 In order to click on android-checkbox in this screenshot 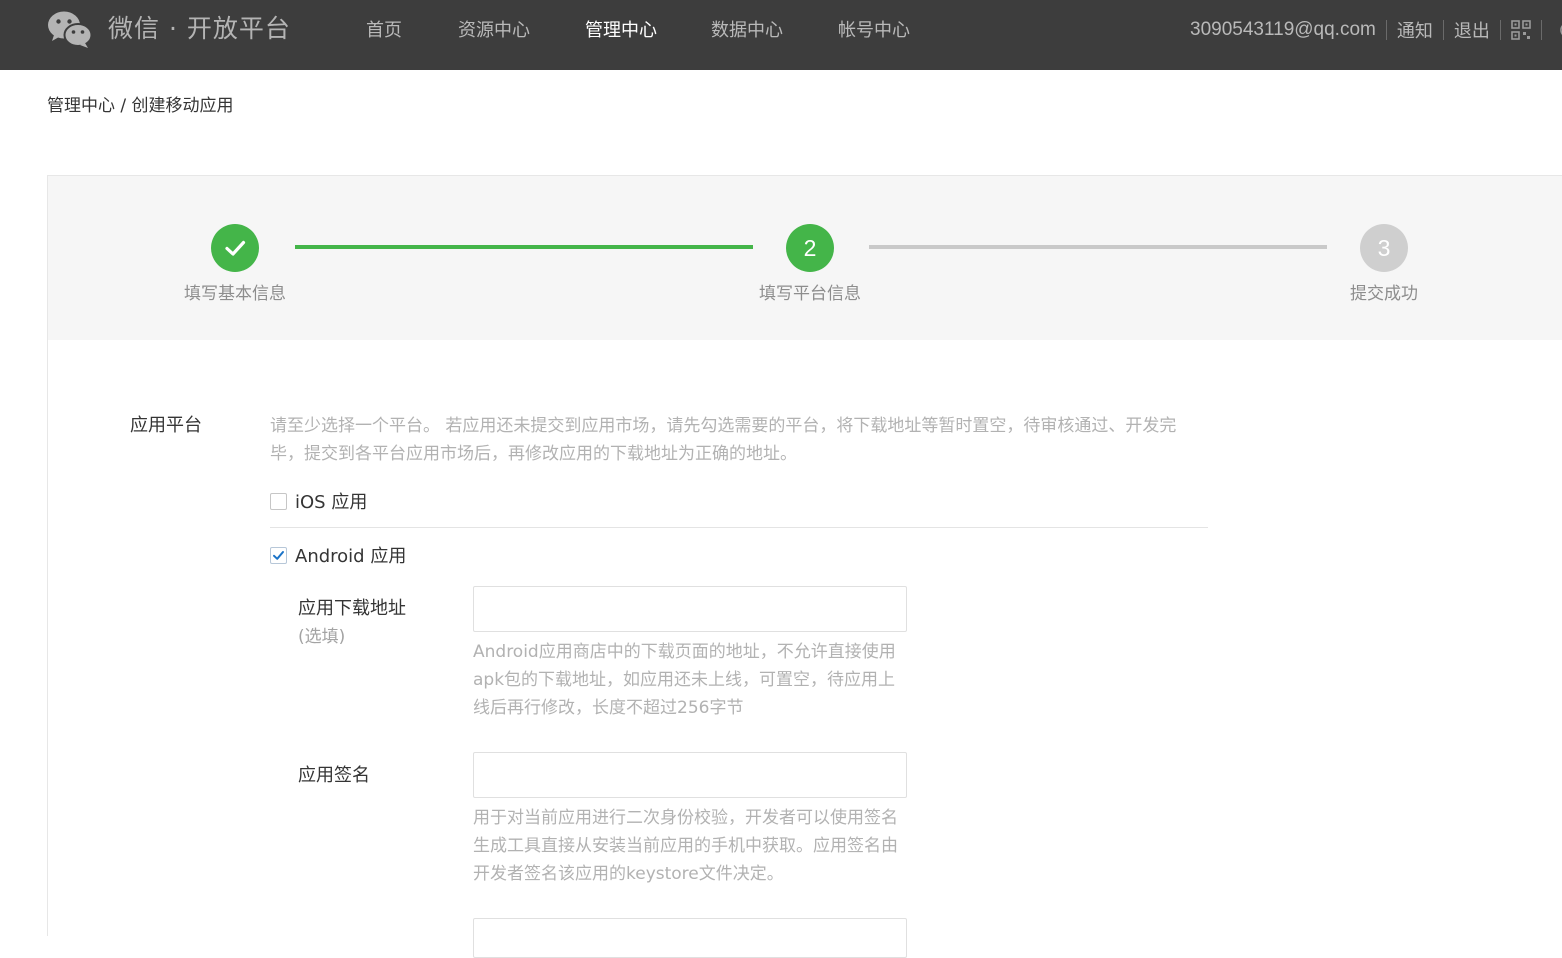, I will do `click(278, 555)`.